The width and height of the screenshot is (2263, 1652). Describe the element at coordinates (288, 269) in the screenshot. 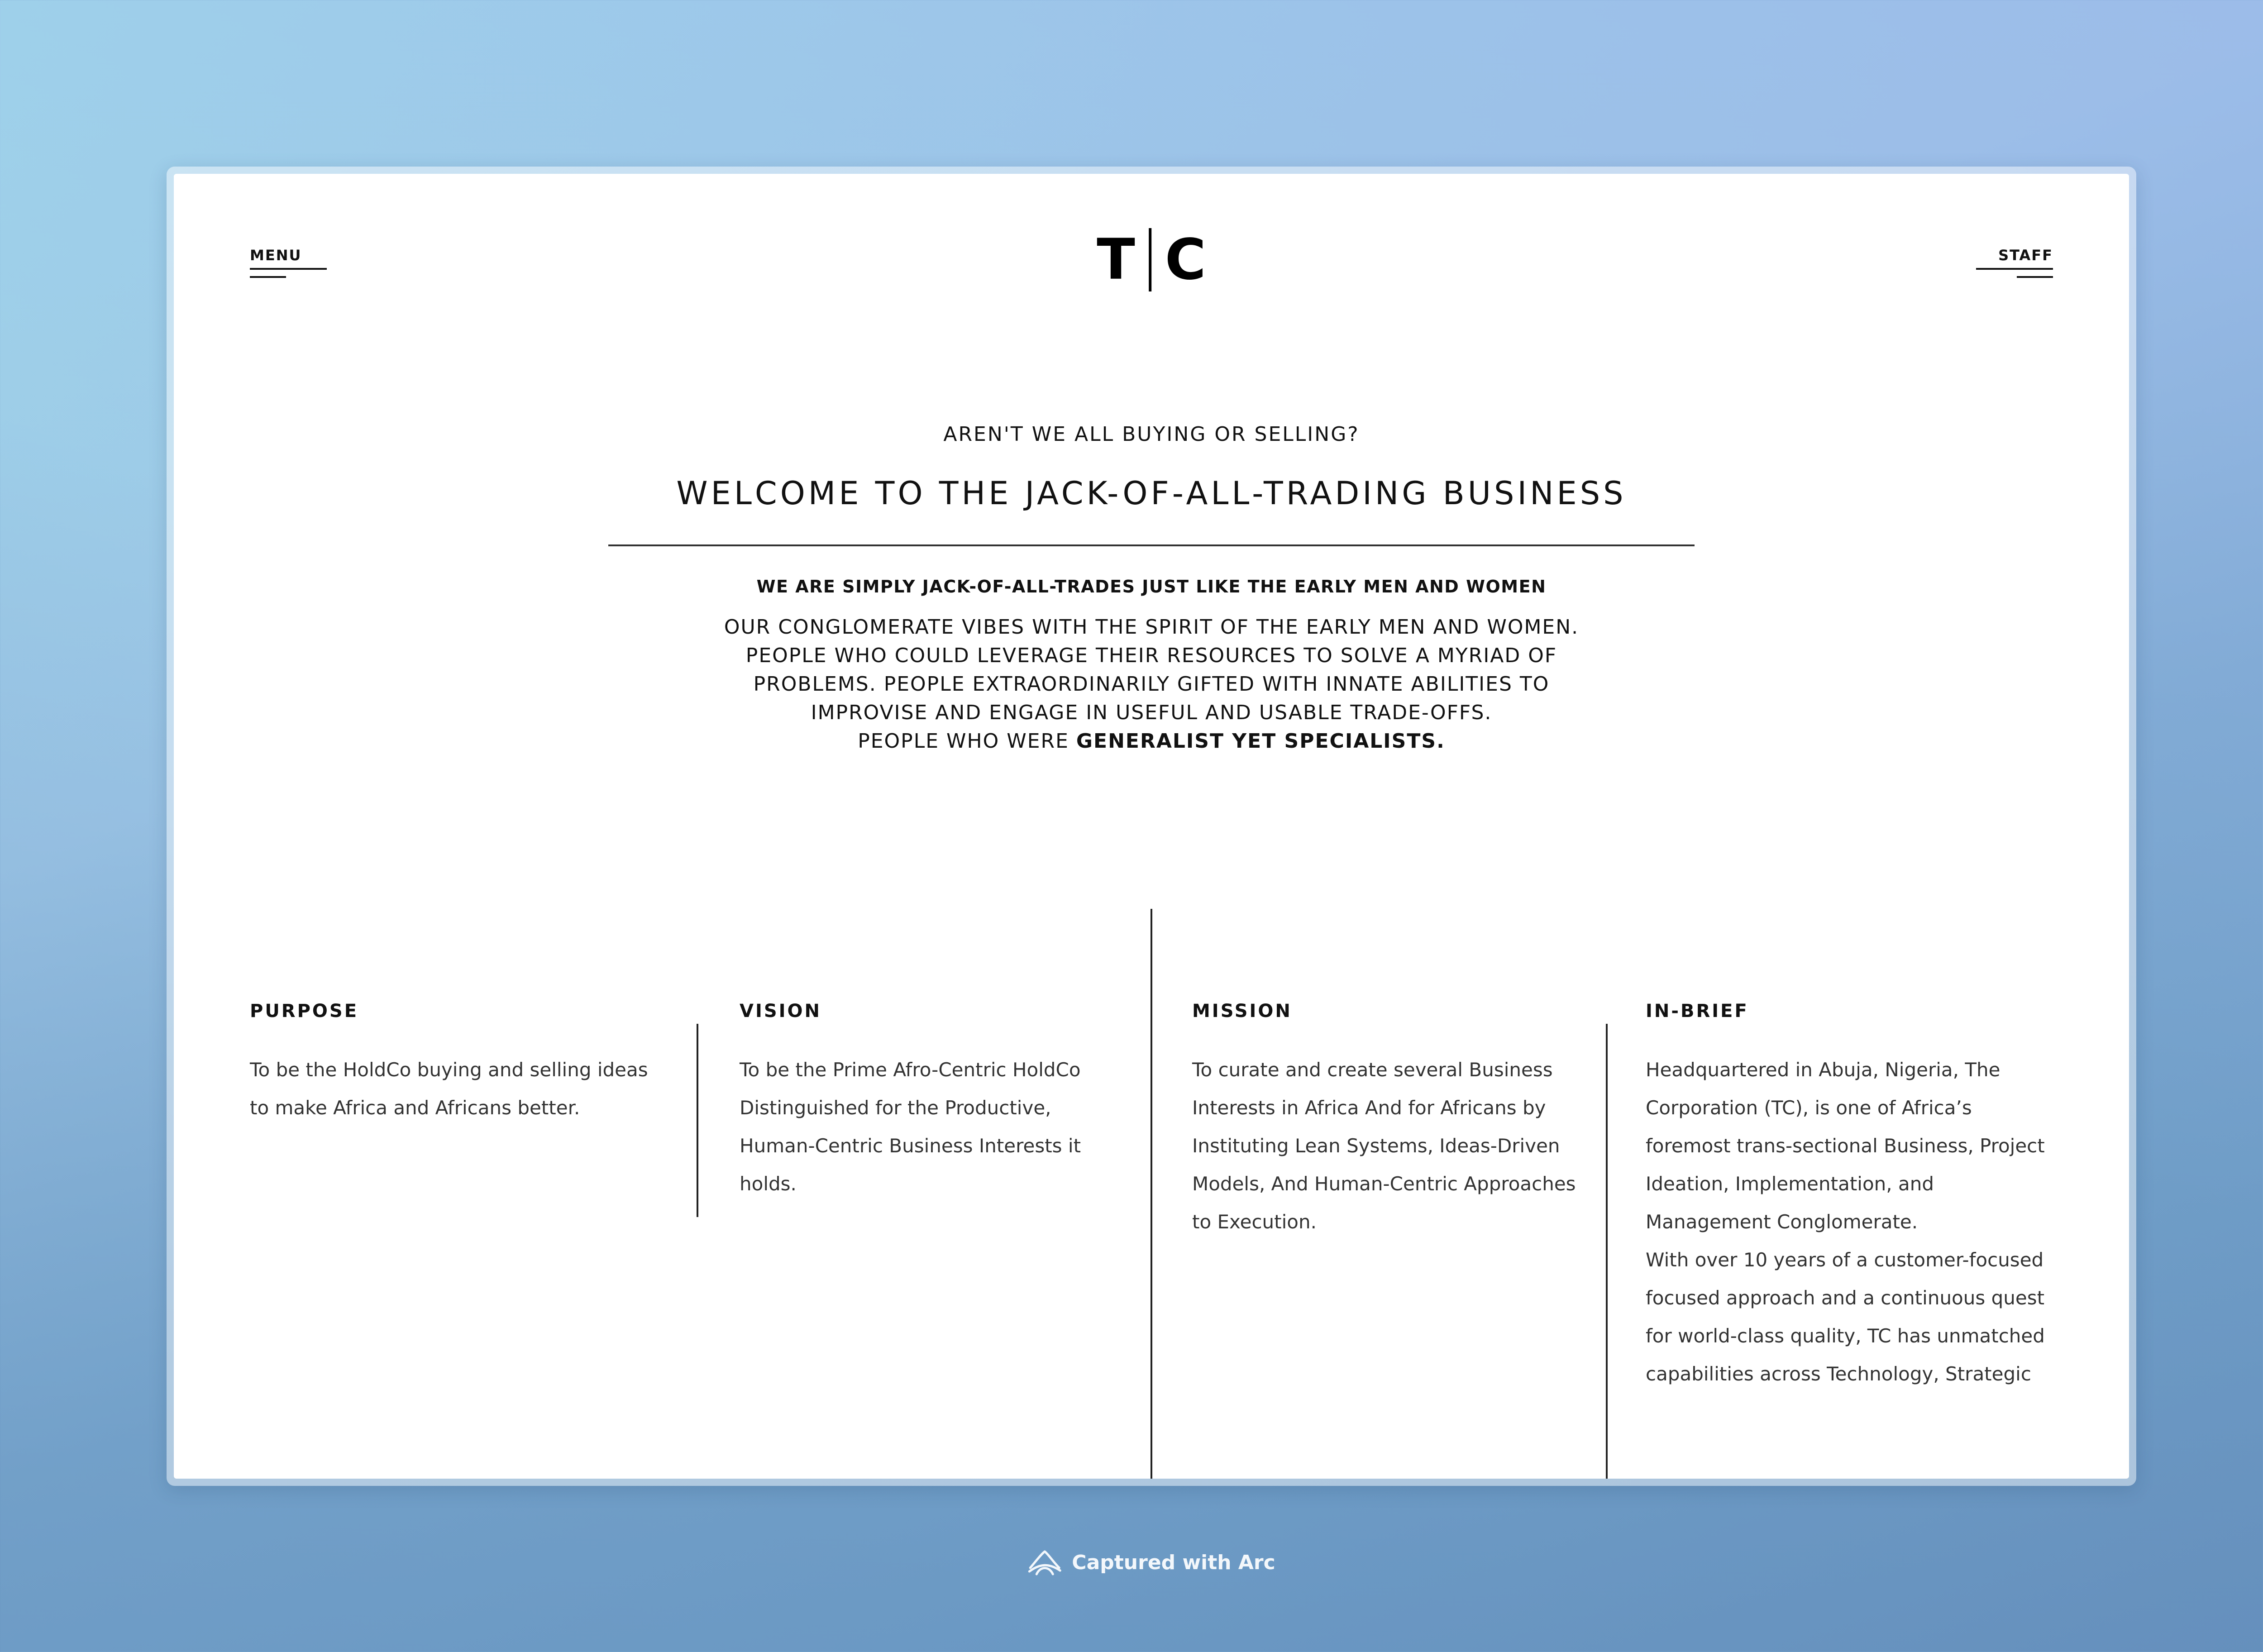

I see `menu-underline-icon` at that location.